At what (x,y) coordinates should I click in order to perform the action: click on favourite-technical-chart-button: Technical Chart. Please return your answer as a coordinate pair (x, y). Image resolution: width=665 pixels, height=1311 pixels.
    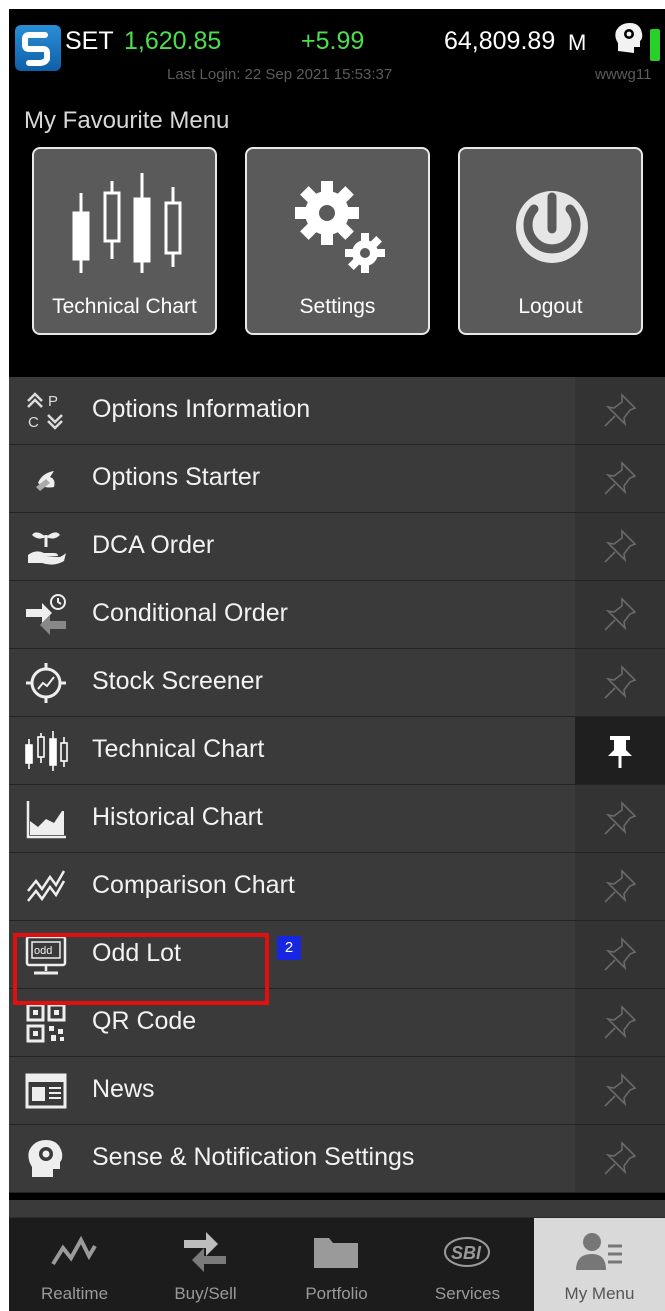
    Looking at the image, I should click on (124, 241).